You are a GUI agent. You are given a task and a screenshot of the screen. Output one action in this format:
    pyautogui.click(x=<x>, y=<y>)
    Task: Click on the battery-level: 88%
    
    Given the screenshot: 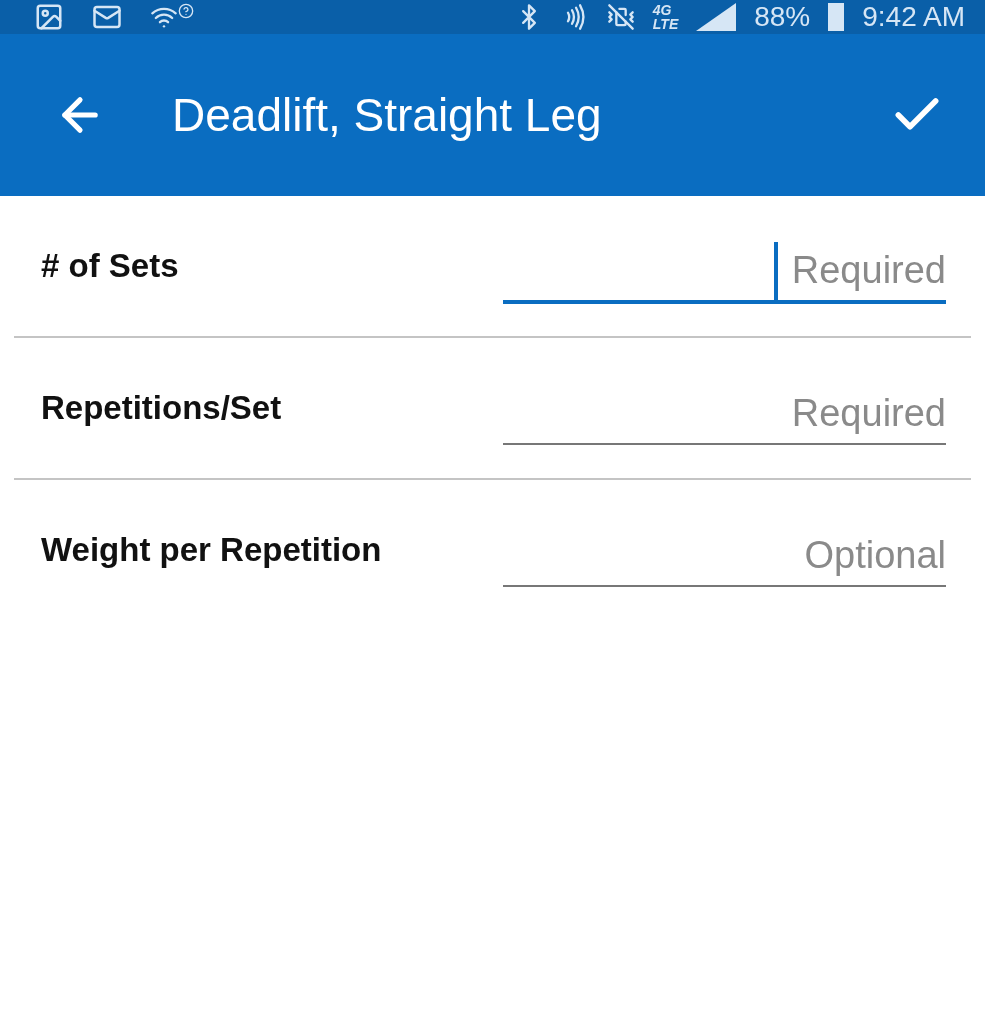 What is the action you would take?
    pyautogui.click(x=782, y=17)
    